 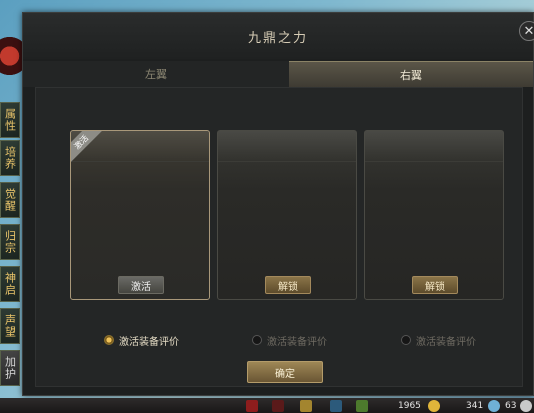 I want to click on title-bar: 九鼎之力, so click(x=278, y=36).